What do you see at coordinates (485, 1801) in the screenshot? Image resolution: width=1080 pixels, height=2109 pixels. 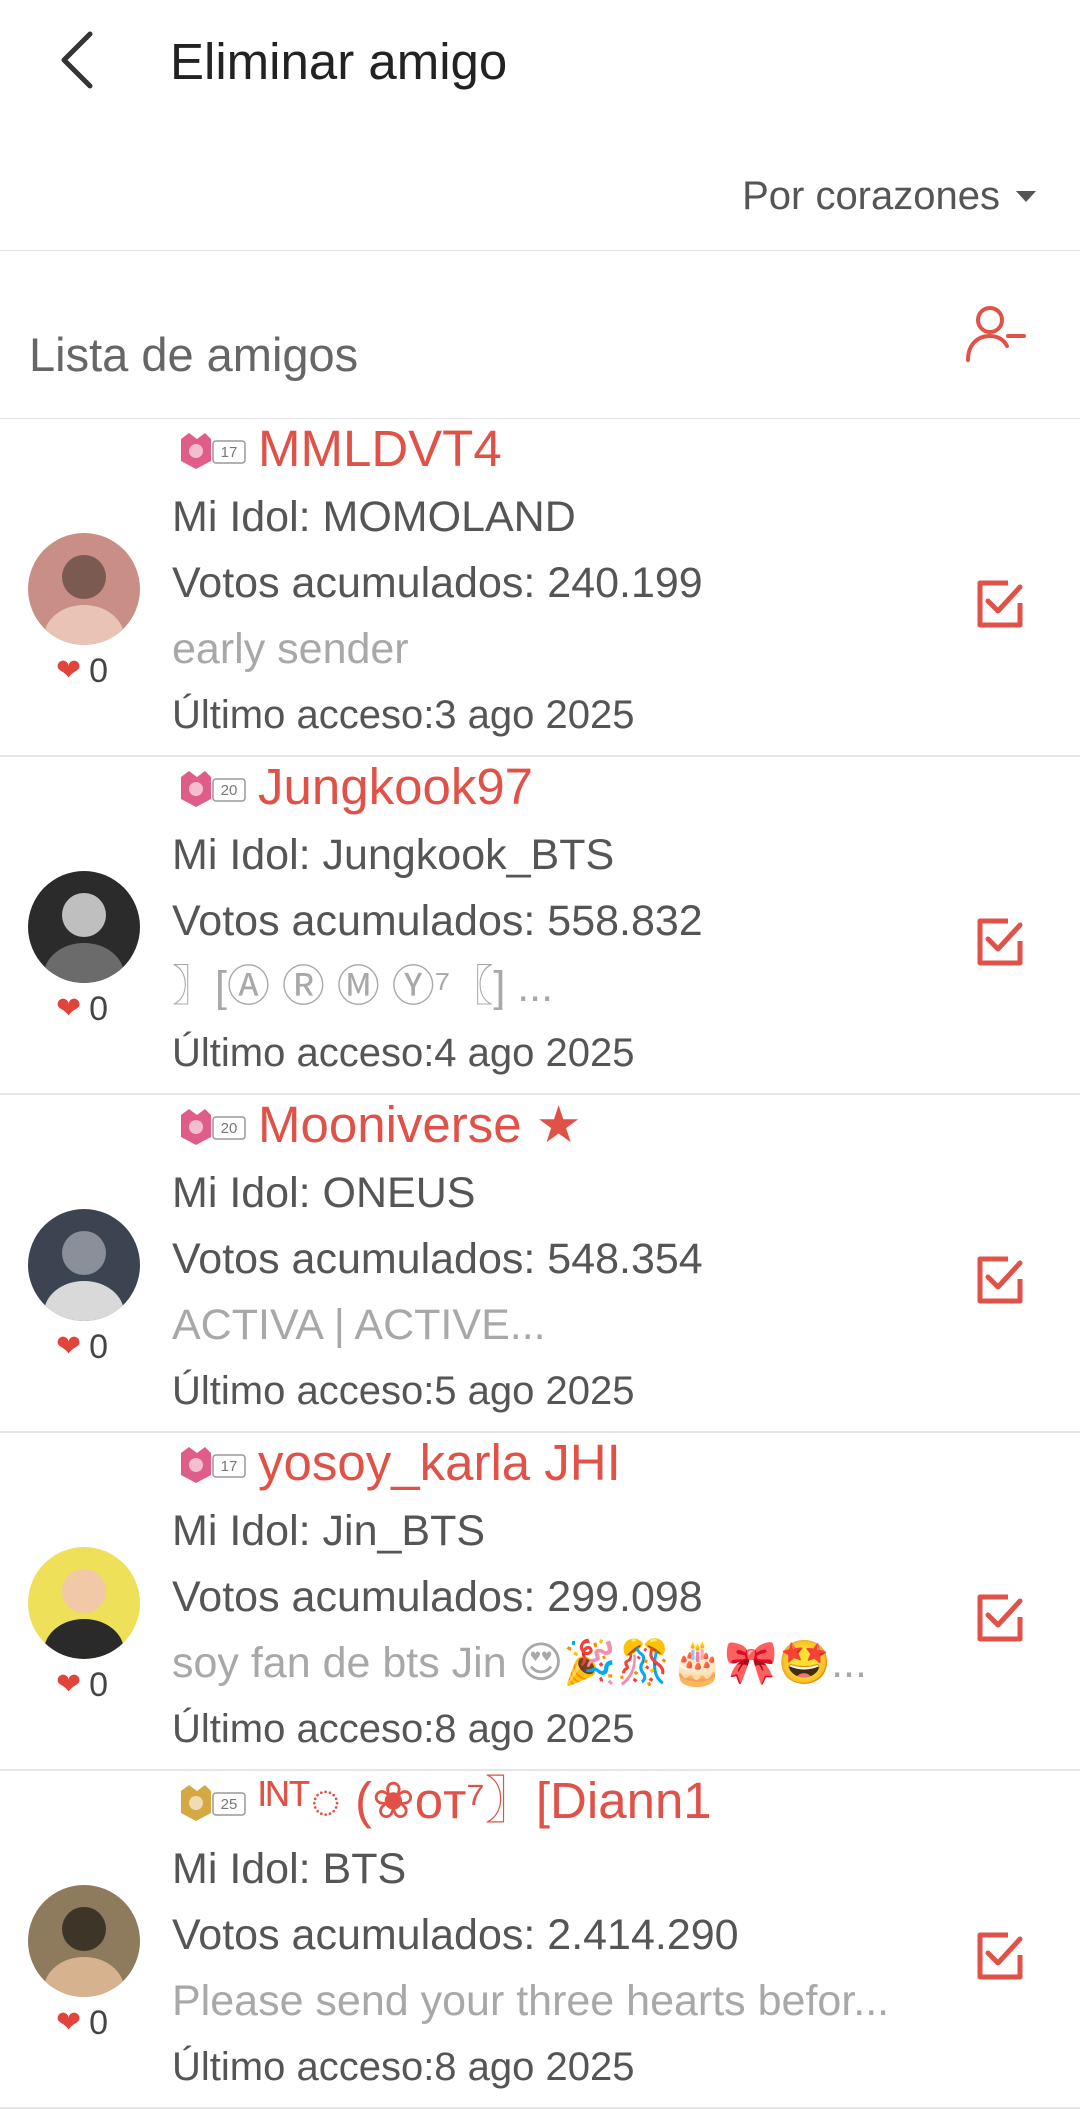 I see `friend-name: ᴵᴺᵀ◌ (❀ᴏᴛ⁷〗[Diann1` at bounding box center [485, 1801].